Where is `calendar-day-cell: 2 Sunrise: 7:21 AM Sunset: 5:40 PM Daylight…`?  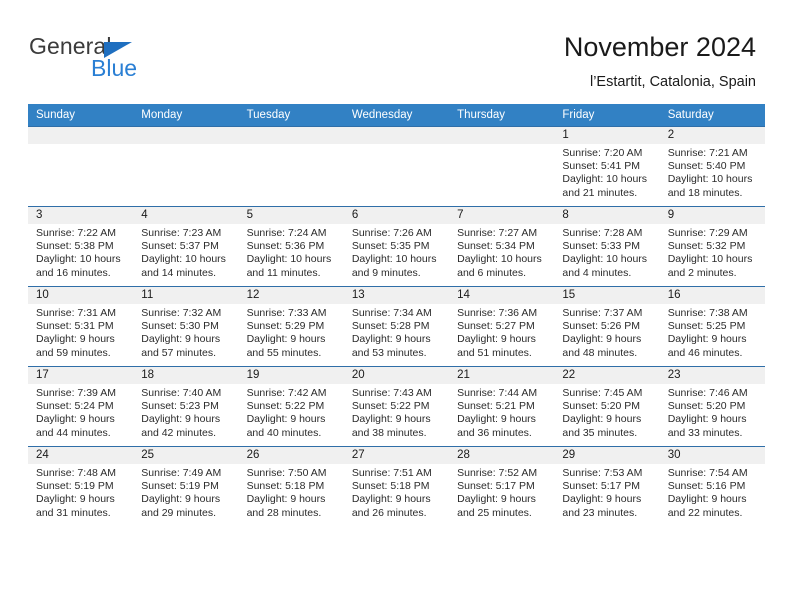 calendar-day-cell: 2 Sunrise: 7:21 AM Sunset: 5:40 PM Daylight… is located at coordinates (712, 166).